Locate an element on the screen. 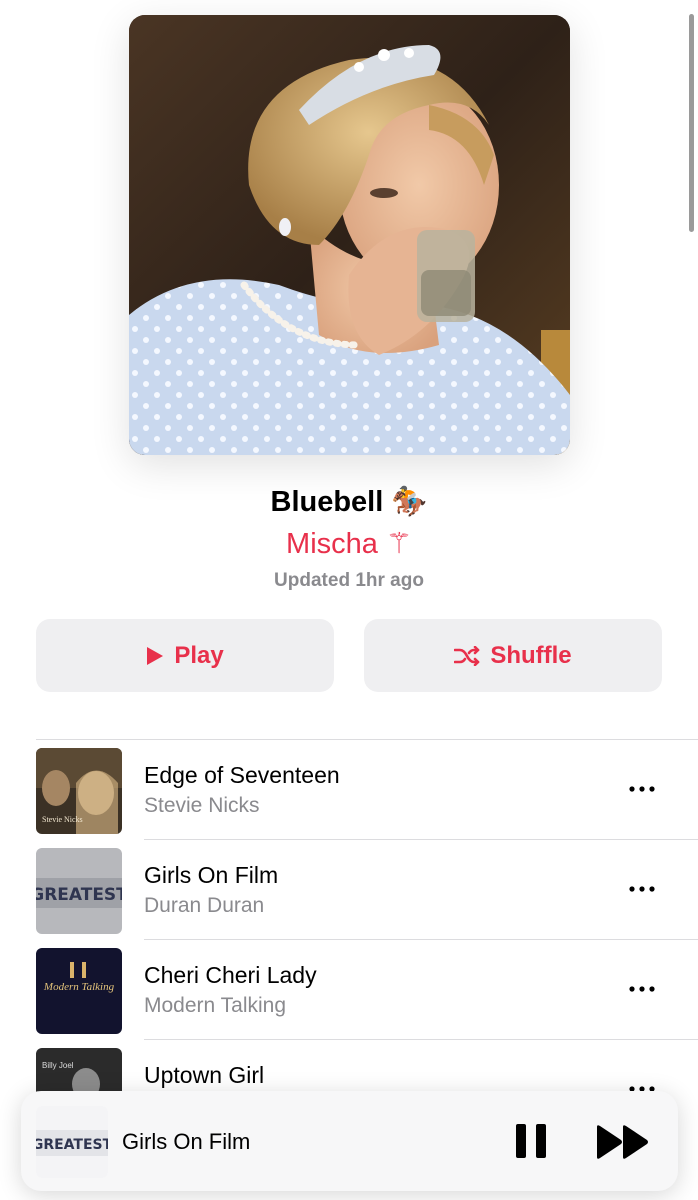 The image size is (698, 1200). next-track-button is located at coordinates (623, 1142).